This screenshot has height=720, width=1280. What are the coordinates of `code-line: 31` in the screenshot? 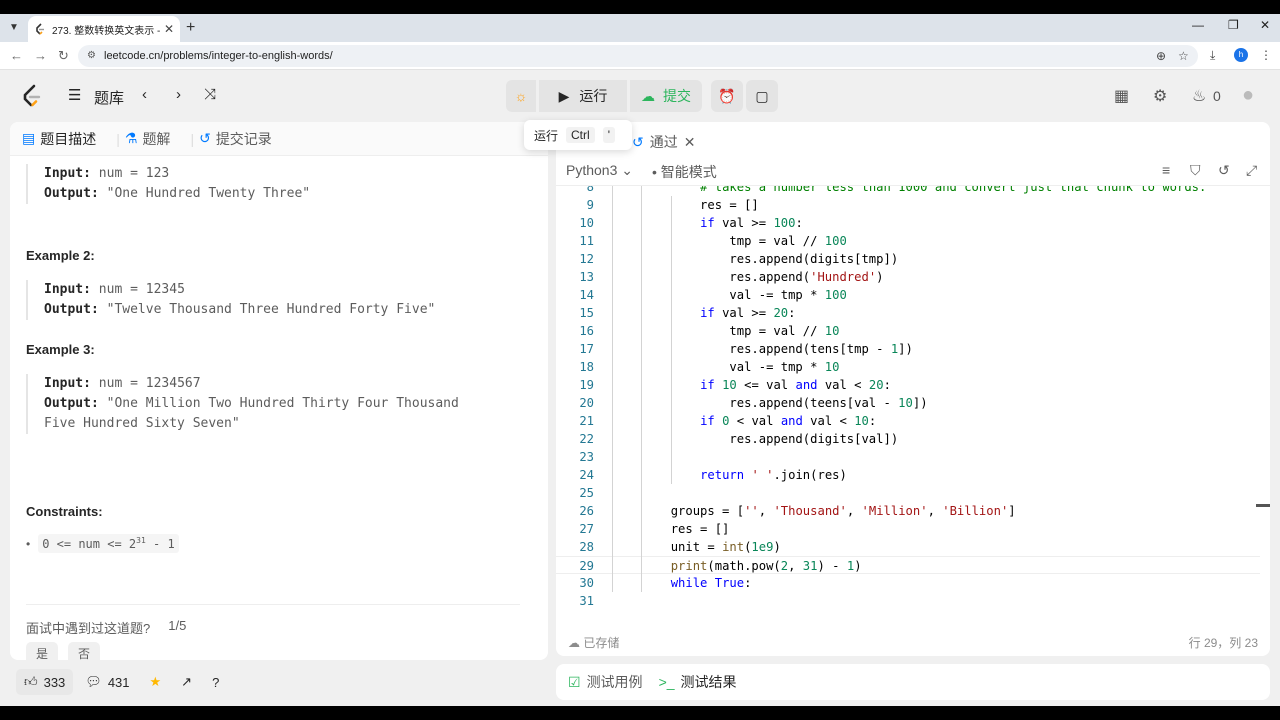 It's located at (908, 601).